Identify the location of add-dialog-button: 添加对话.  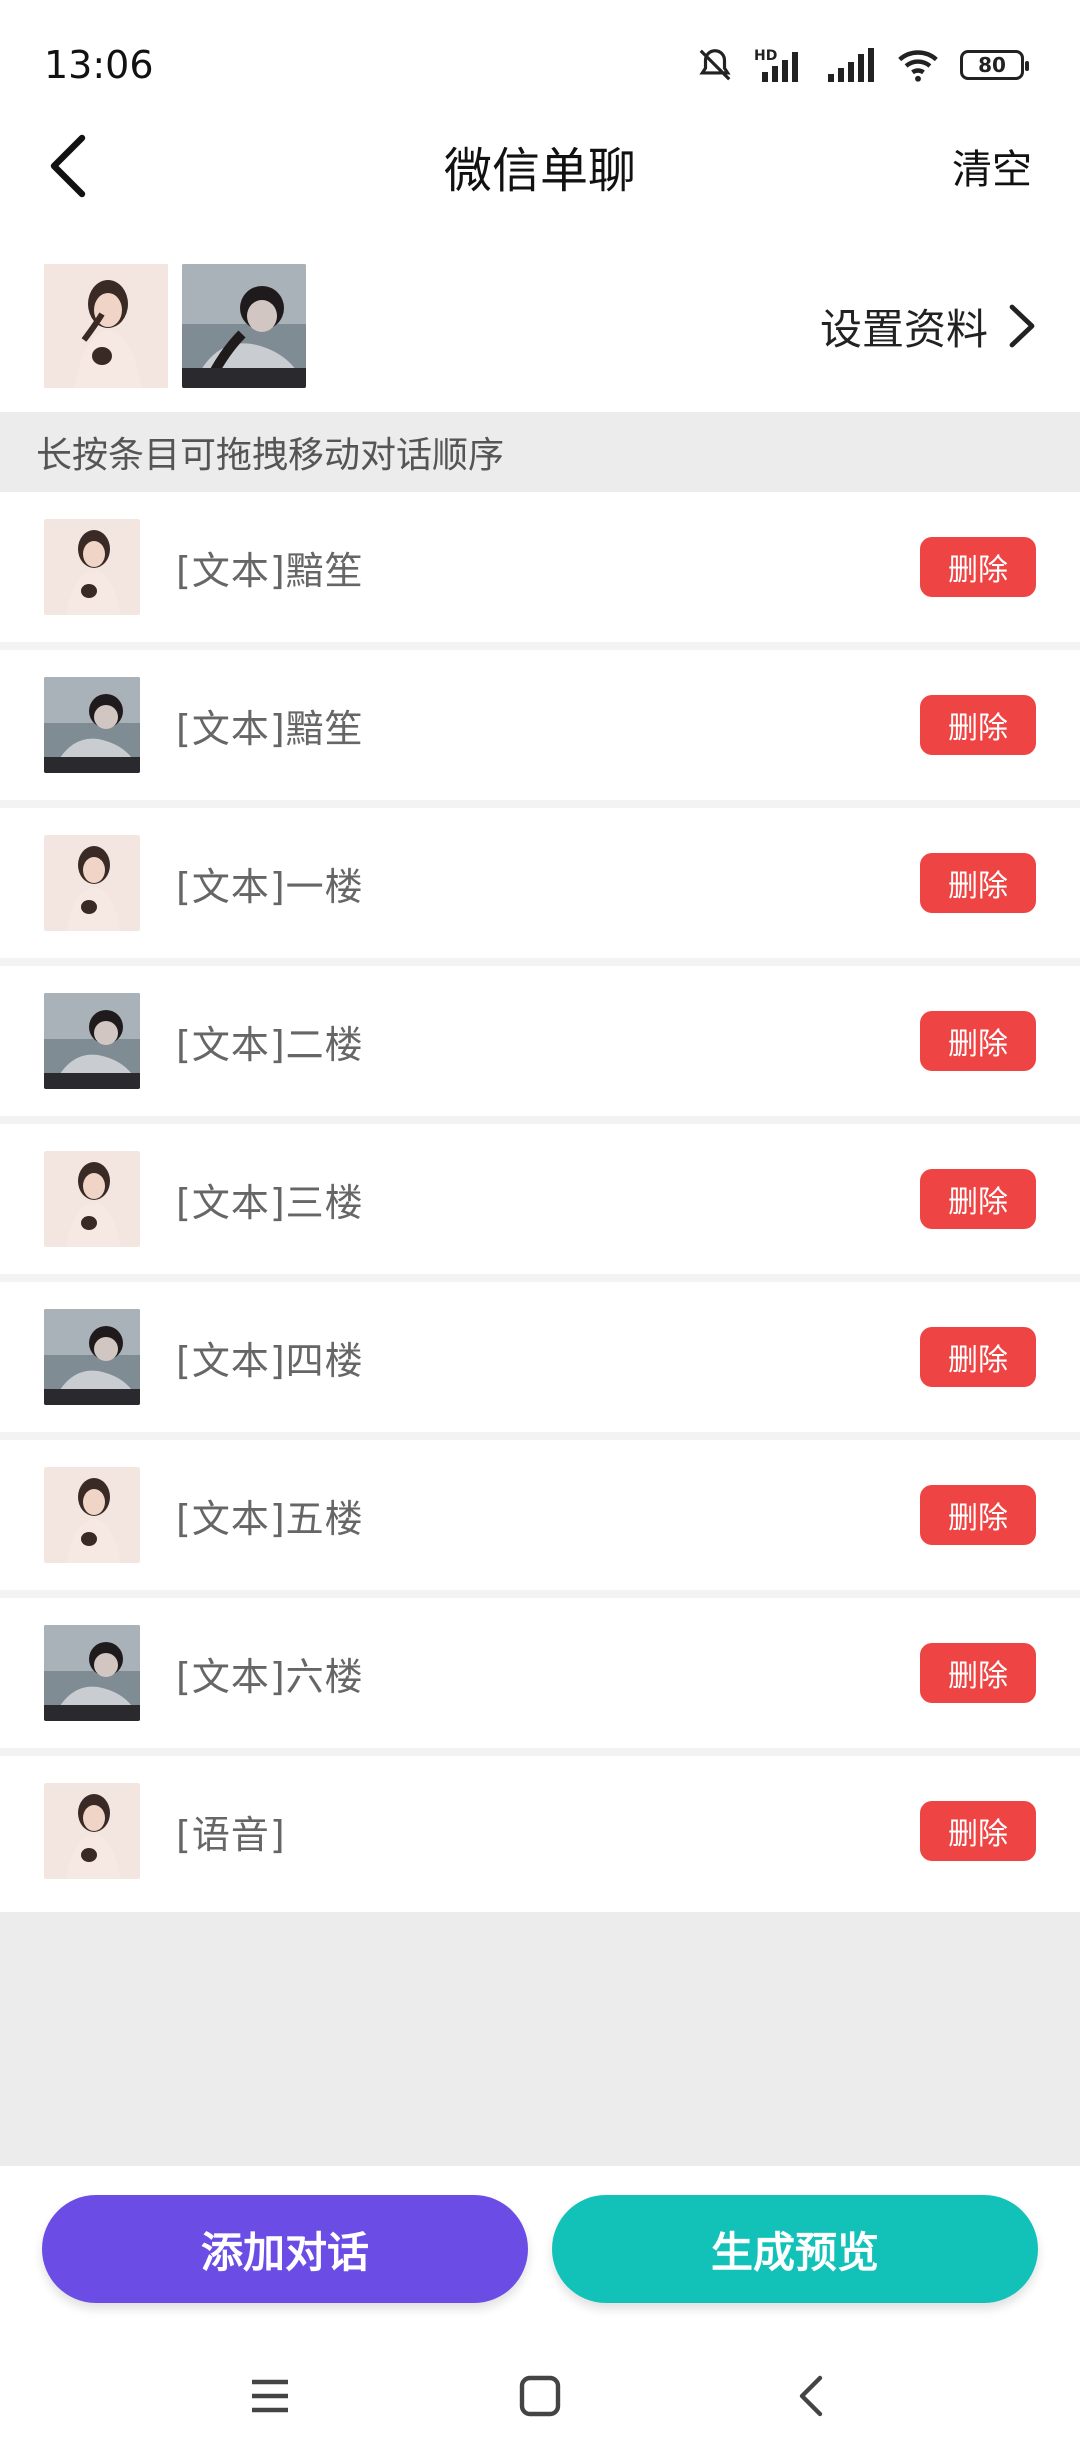
(285, 2249).